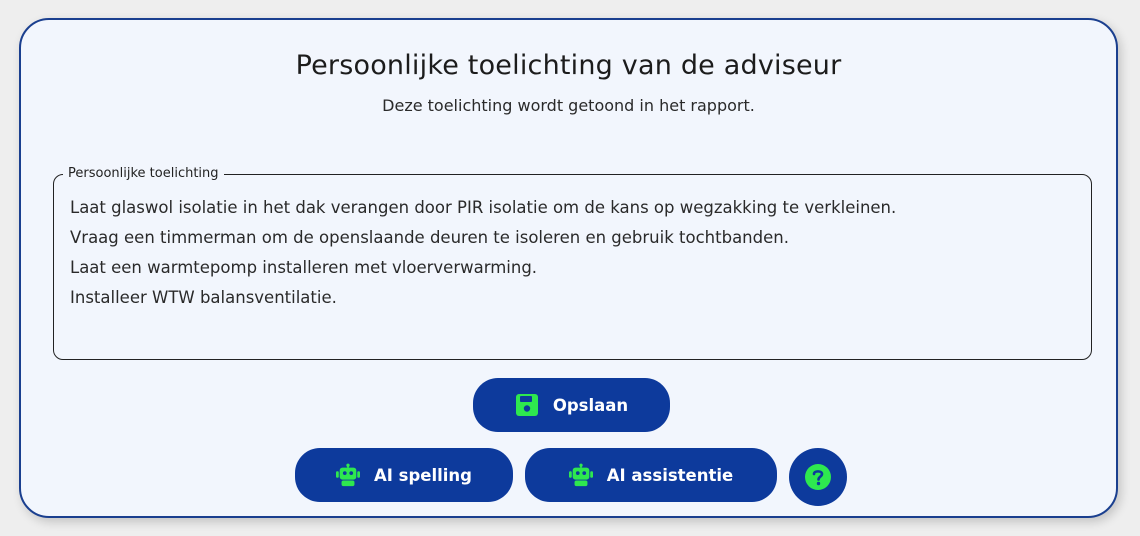 This screenshot has height=536, width=1140. What do you see at coordinates (527, 405) in the screenshot?
I see `floppy-disk-icon` at bounding box center [527, 405].